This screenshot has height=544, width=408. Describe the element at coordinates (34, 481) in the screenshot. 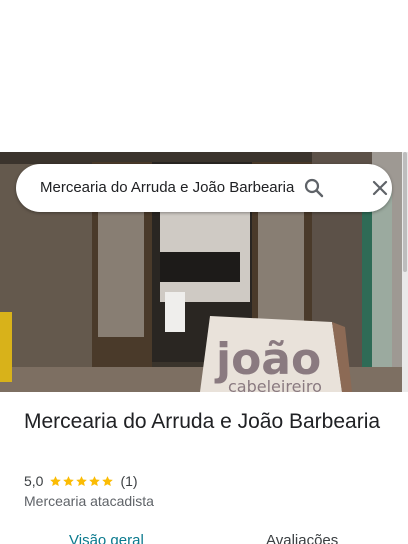

I see `rating-value: 5,0` at that location.